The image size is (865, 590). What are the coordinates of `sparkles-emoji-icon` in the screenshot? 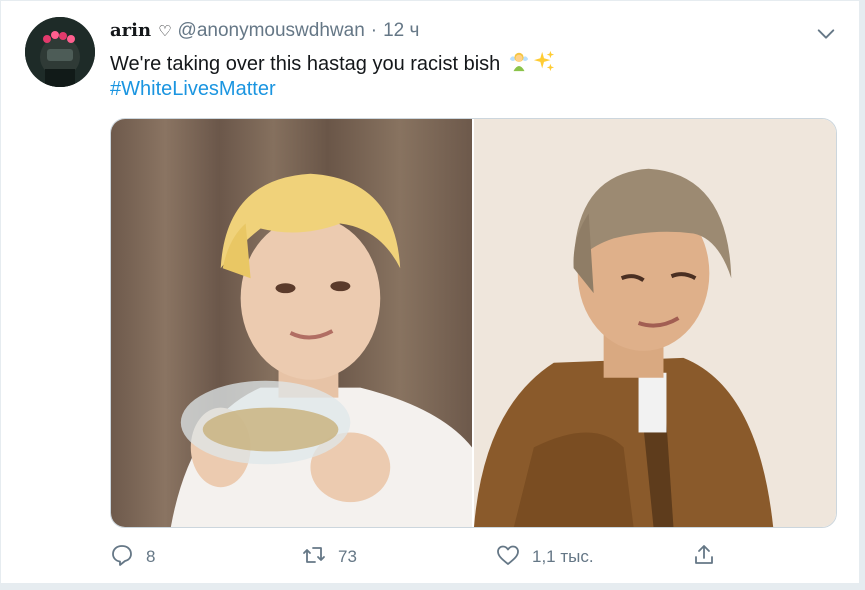 It's located at (544, 64).